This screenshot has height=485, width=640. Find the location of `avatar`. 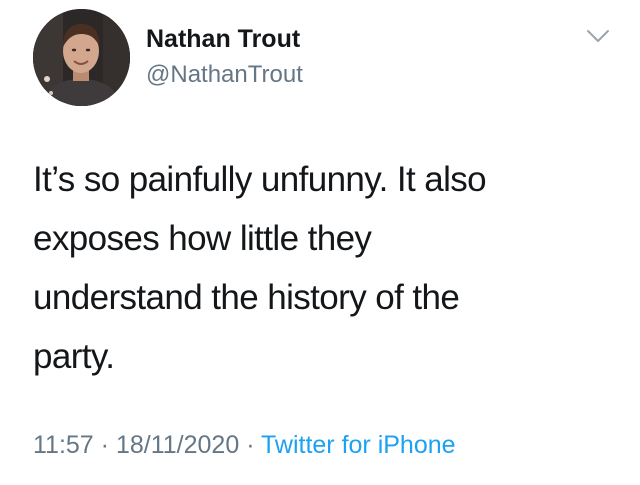

avatar is located at coordinates (81, 57).